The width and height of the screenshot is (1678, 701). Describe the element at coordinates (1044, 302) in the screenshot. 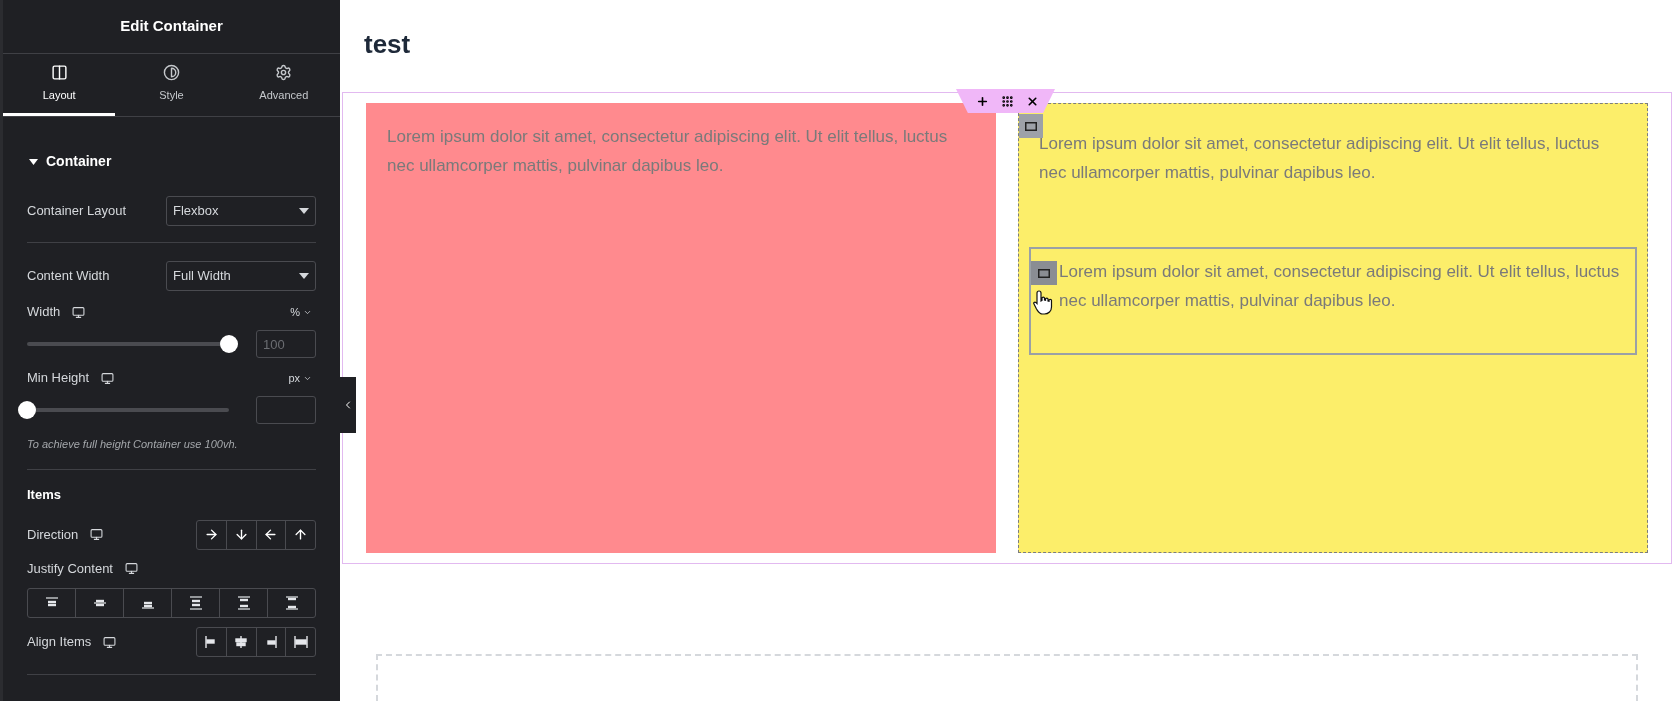

I see `hand-cursor-icon` at that location.